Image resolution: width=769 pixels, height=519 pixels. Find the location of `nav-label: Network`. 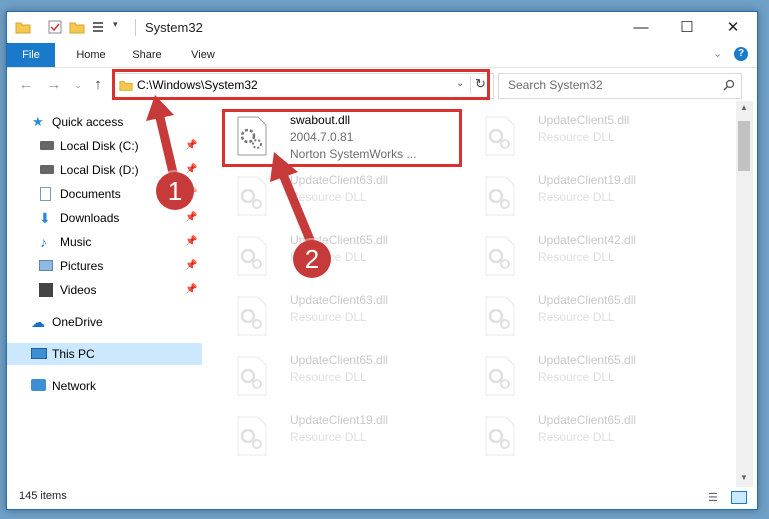

nav-label: Network is located at coordinates (74, 386).